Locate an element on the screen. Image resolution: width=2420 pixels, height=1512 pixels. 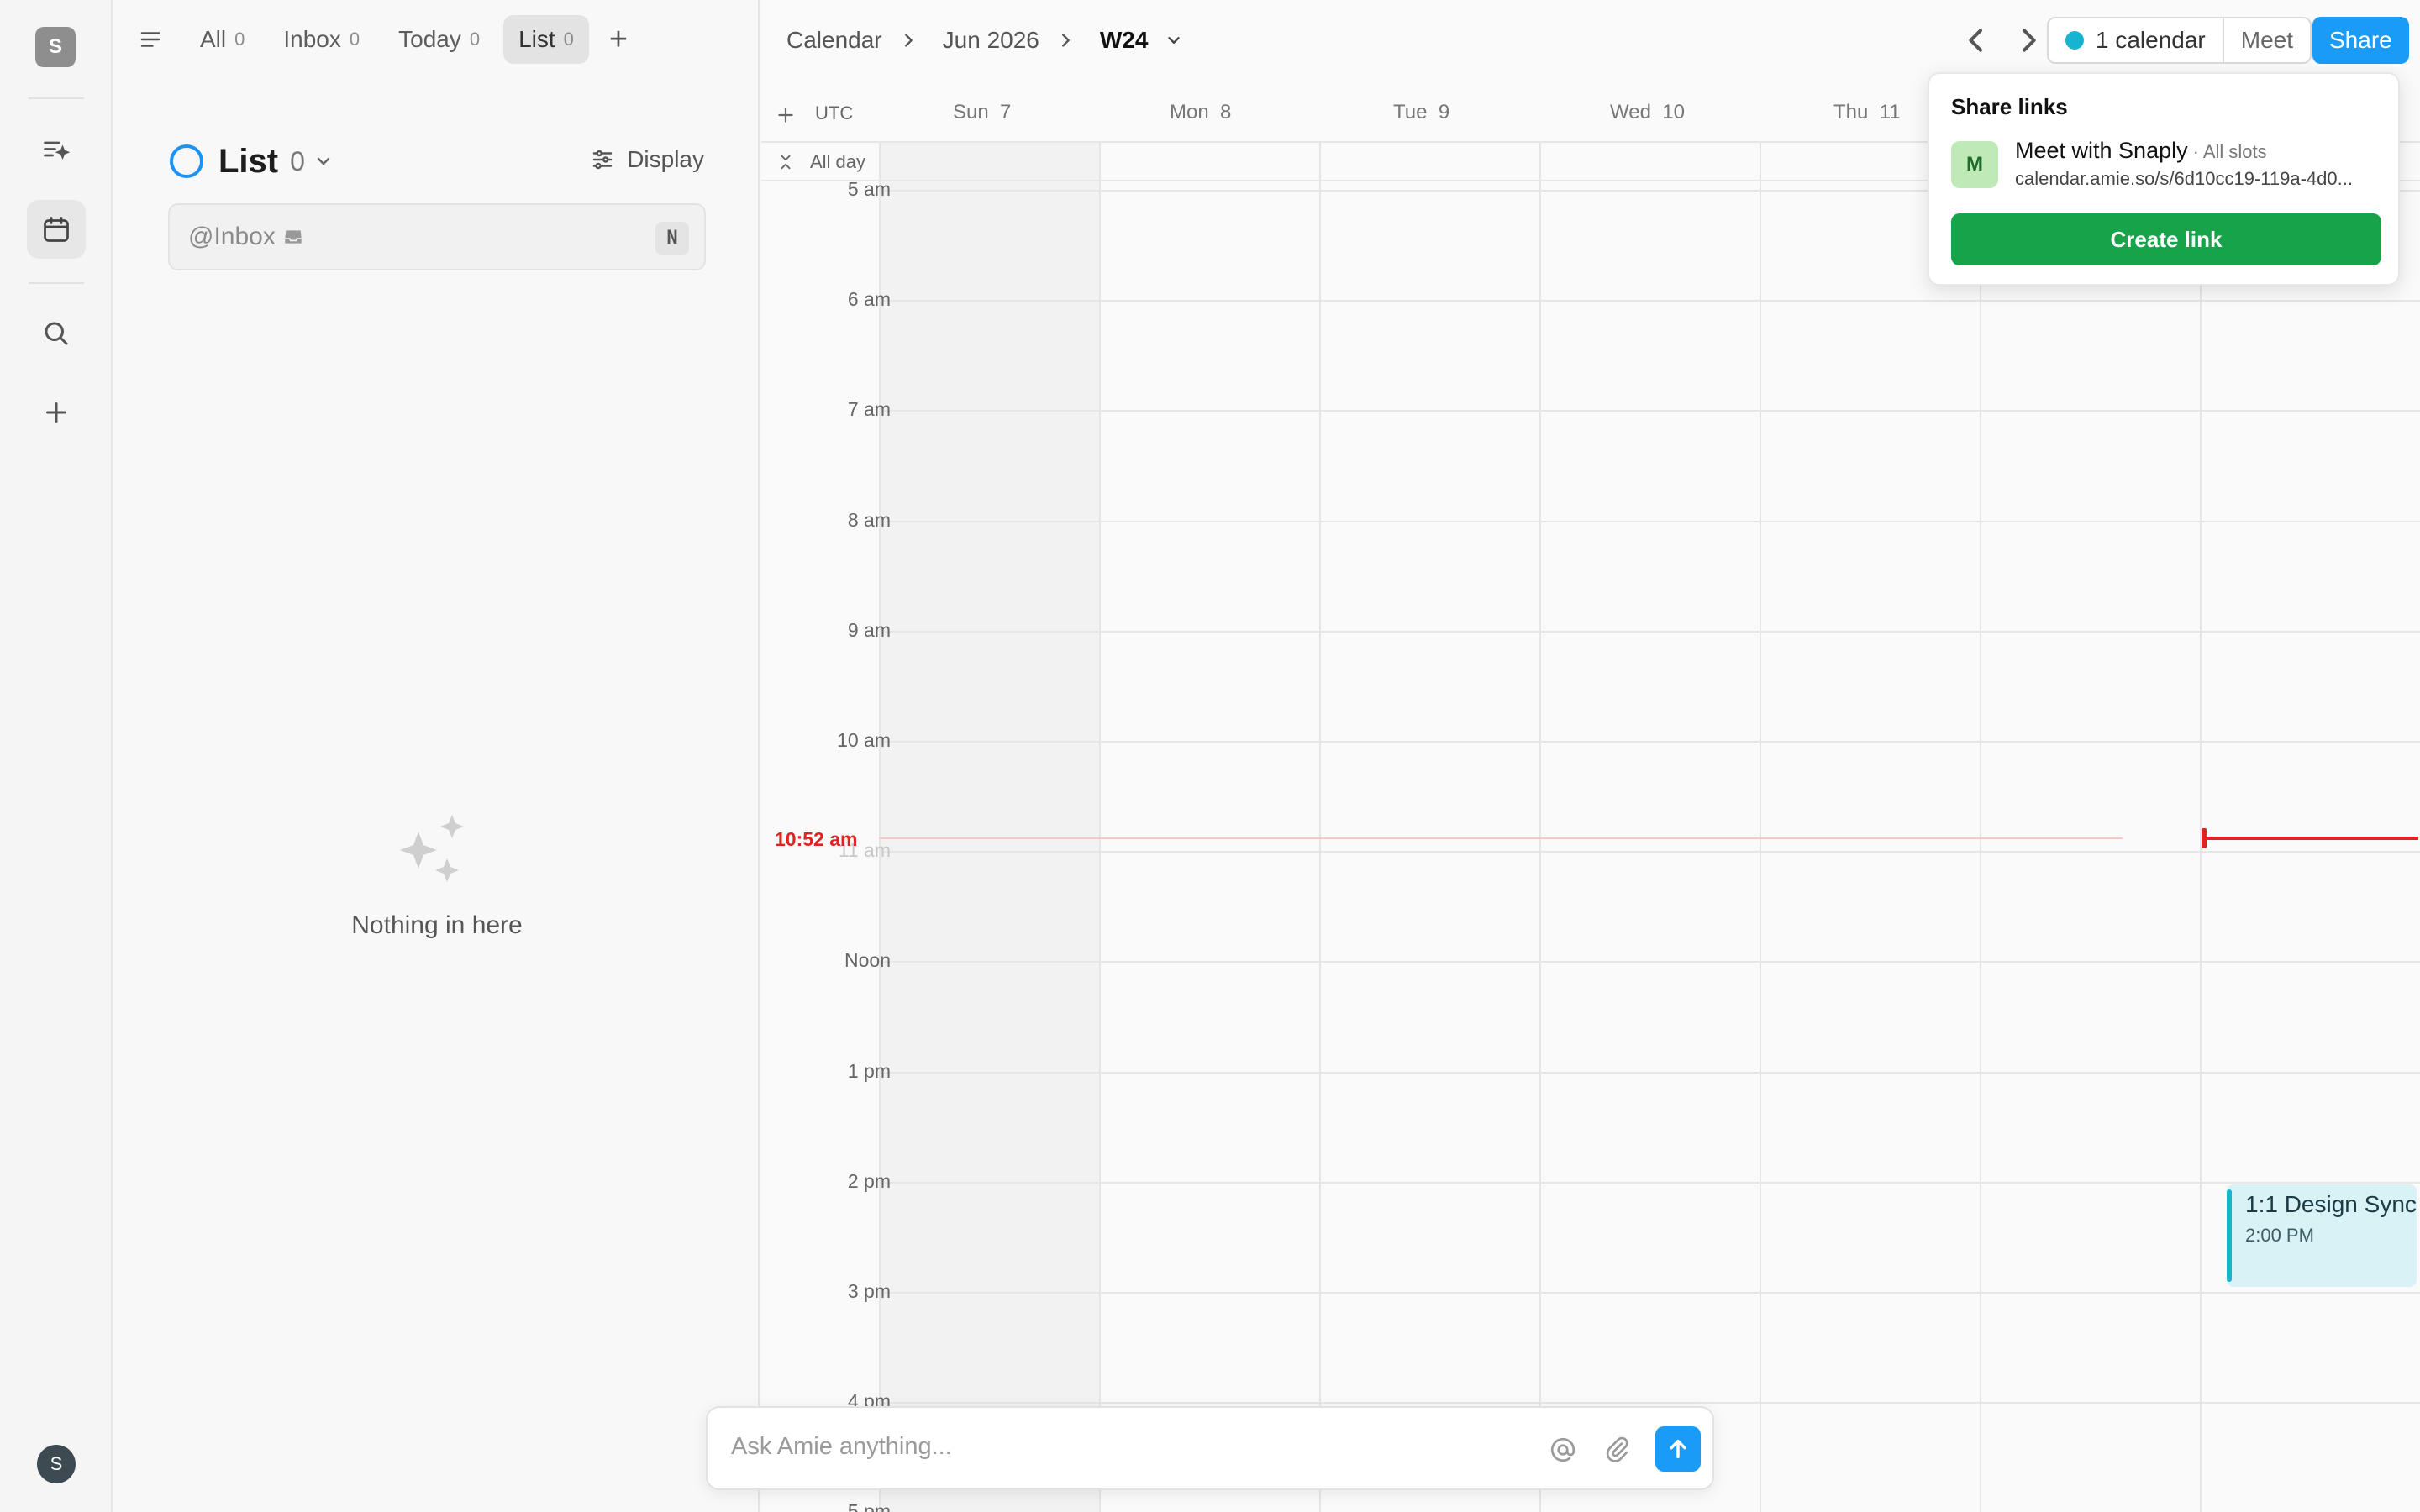
calendar-event: 1:1 Design Sync 2:00 PM is located at coordinates (2322, 1235).